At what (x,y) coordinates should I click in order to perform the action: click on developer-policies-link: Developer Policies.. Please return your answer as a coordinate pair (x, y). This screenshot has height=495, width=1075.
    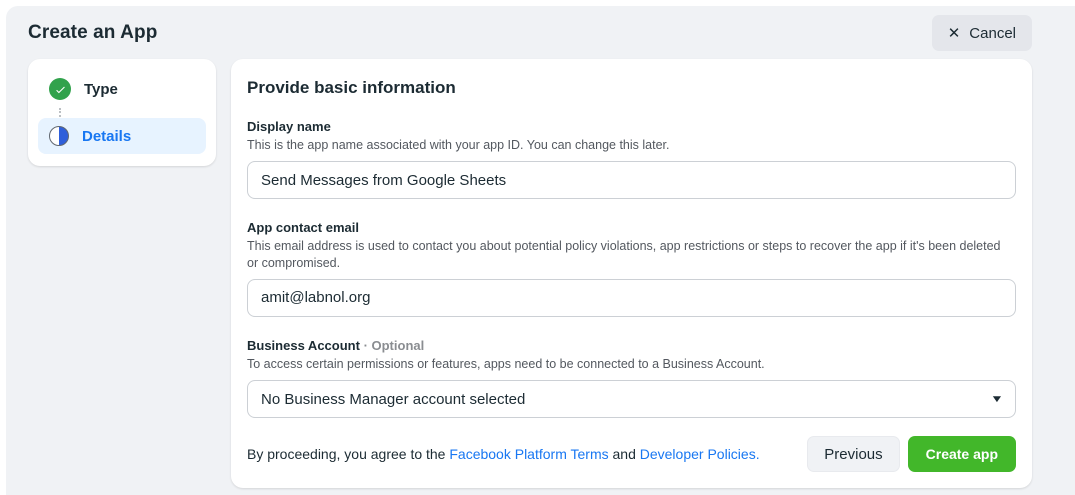
    Looking at the image, I should click on (700, 454).